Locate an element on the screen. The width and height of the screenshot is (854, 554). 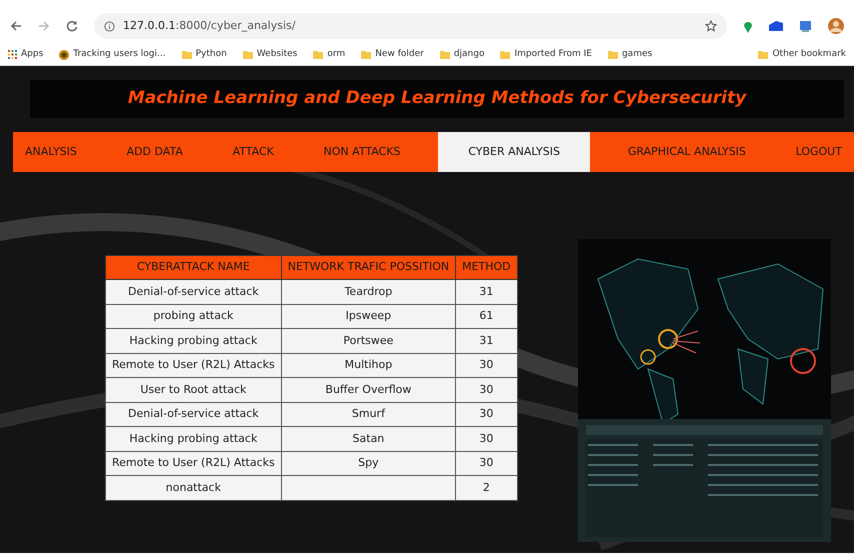
bookmark-link: New folder is located at coordinates (392, 55).